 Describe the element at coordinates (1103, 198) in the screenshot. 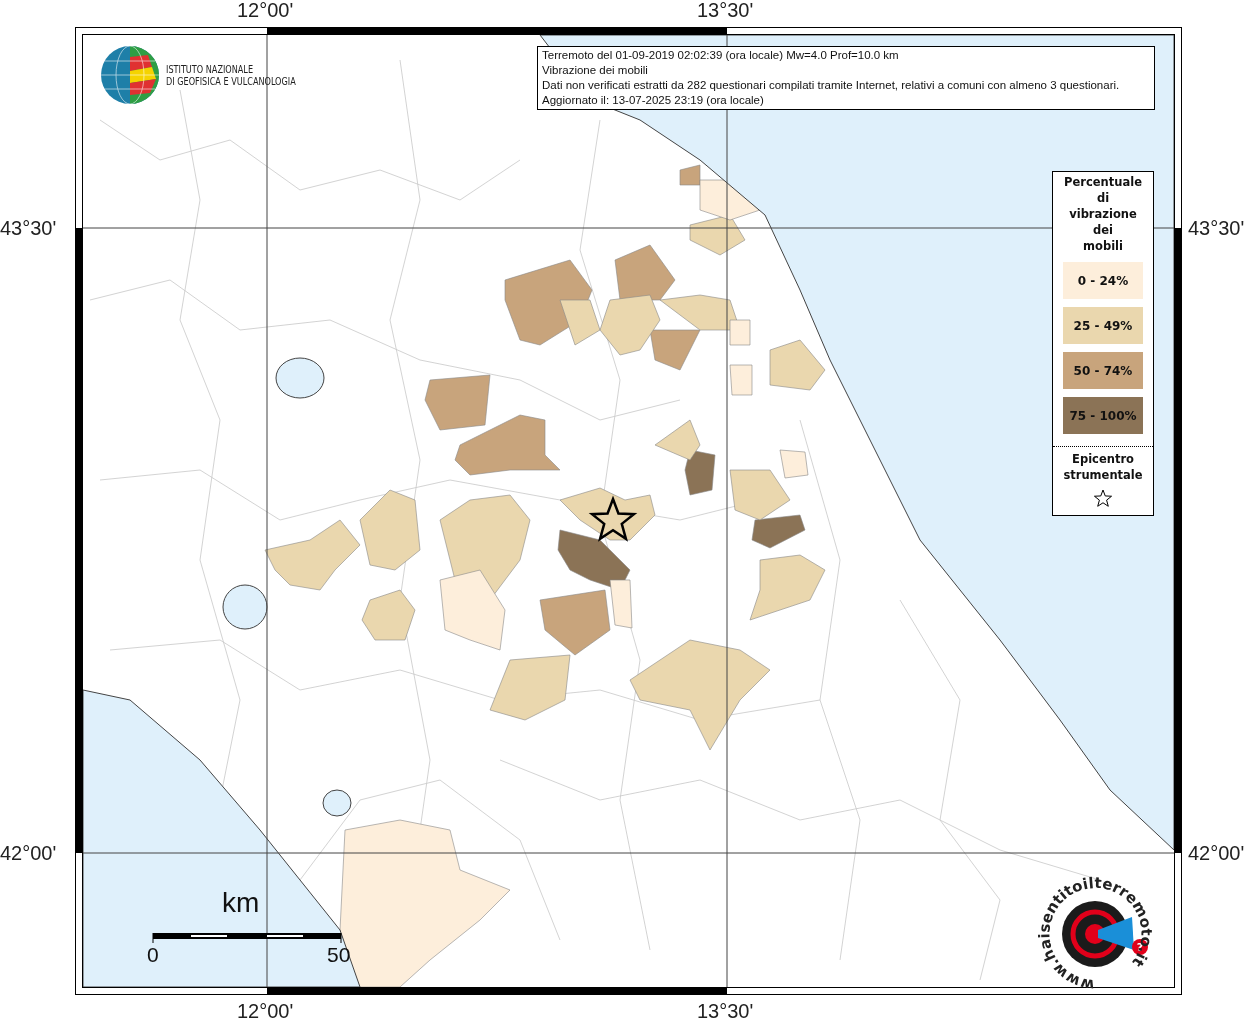

I see `legend-title: di` at that location.